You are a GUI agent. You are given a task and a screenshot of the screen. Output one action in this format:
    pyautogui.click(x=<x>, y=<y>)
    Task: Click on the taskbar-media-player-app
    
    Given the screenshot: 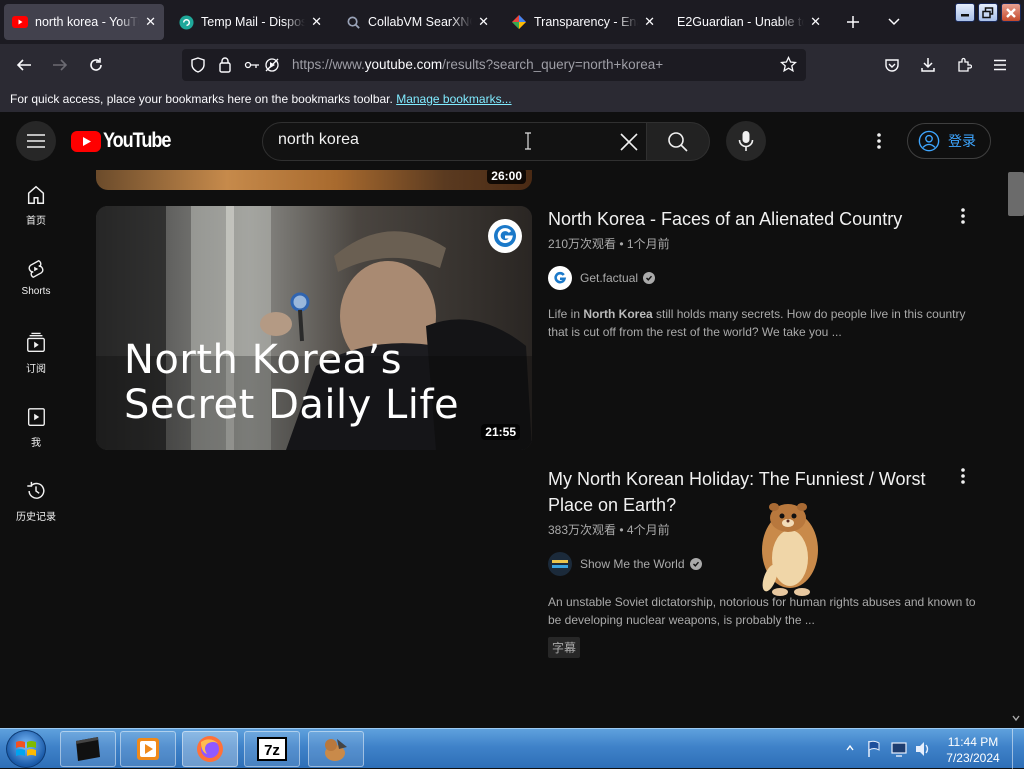 What is the action you would take?
    pyautogui.click(x=148, y=749)
    